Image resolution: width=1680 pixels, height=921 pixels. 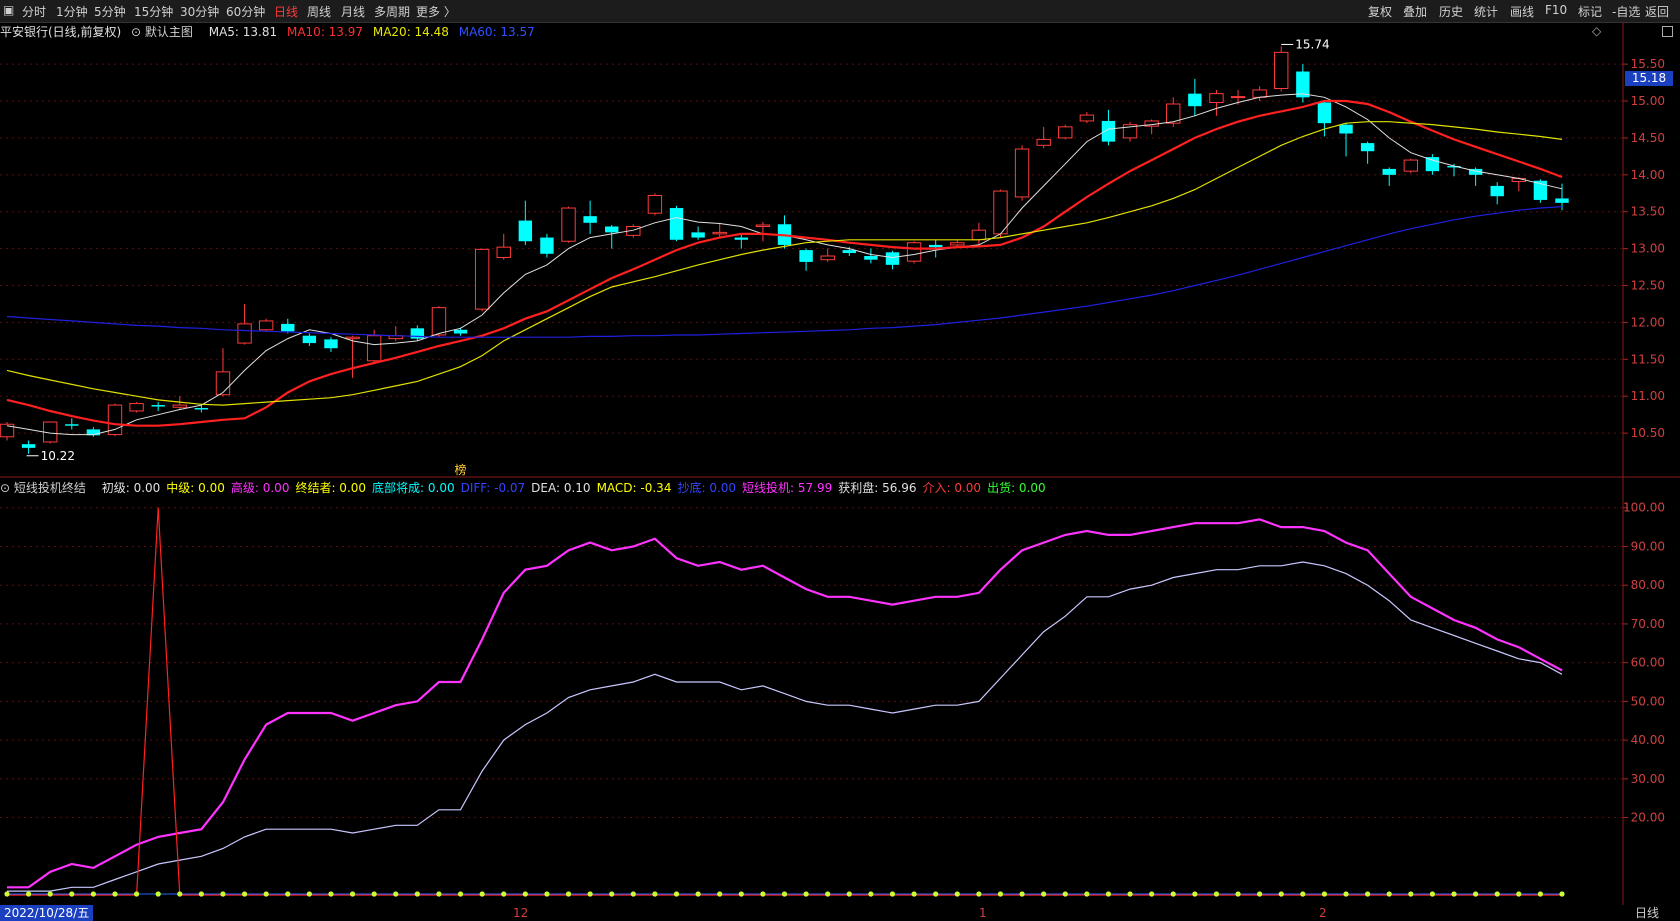 I want to click on signal-marker: 榜, so click(x=461, y=469).